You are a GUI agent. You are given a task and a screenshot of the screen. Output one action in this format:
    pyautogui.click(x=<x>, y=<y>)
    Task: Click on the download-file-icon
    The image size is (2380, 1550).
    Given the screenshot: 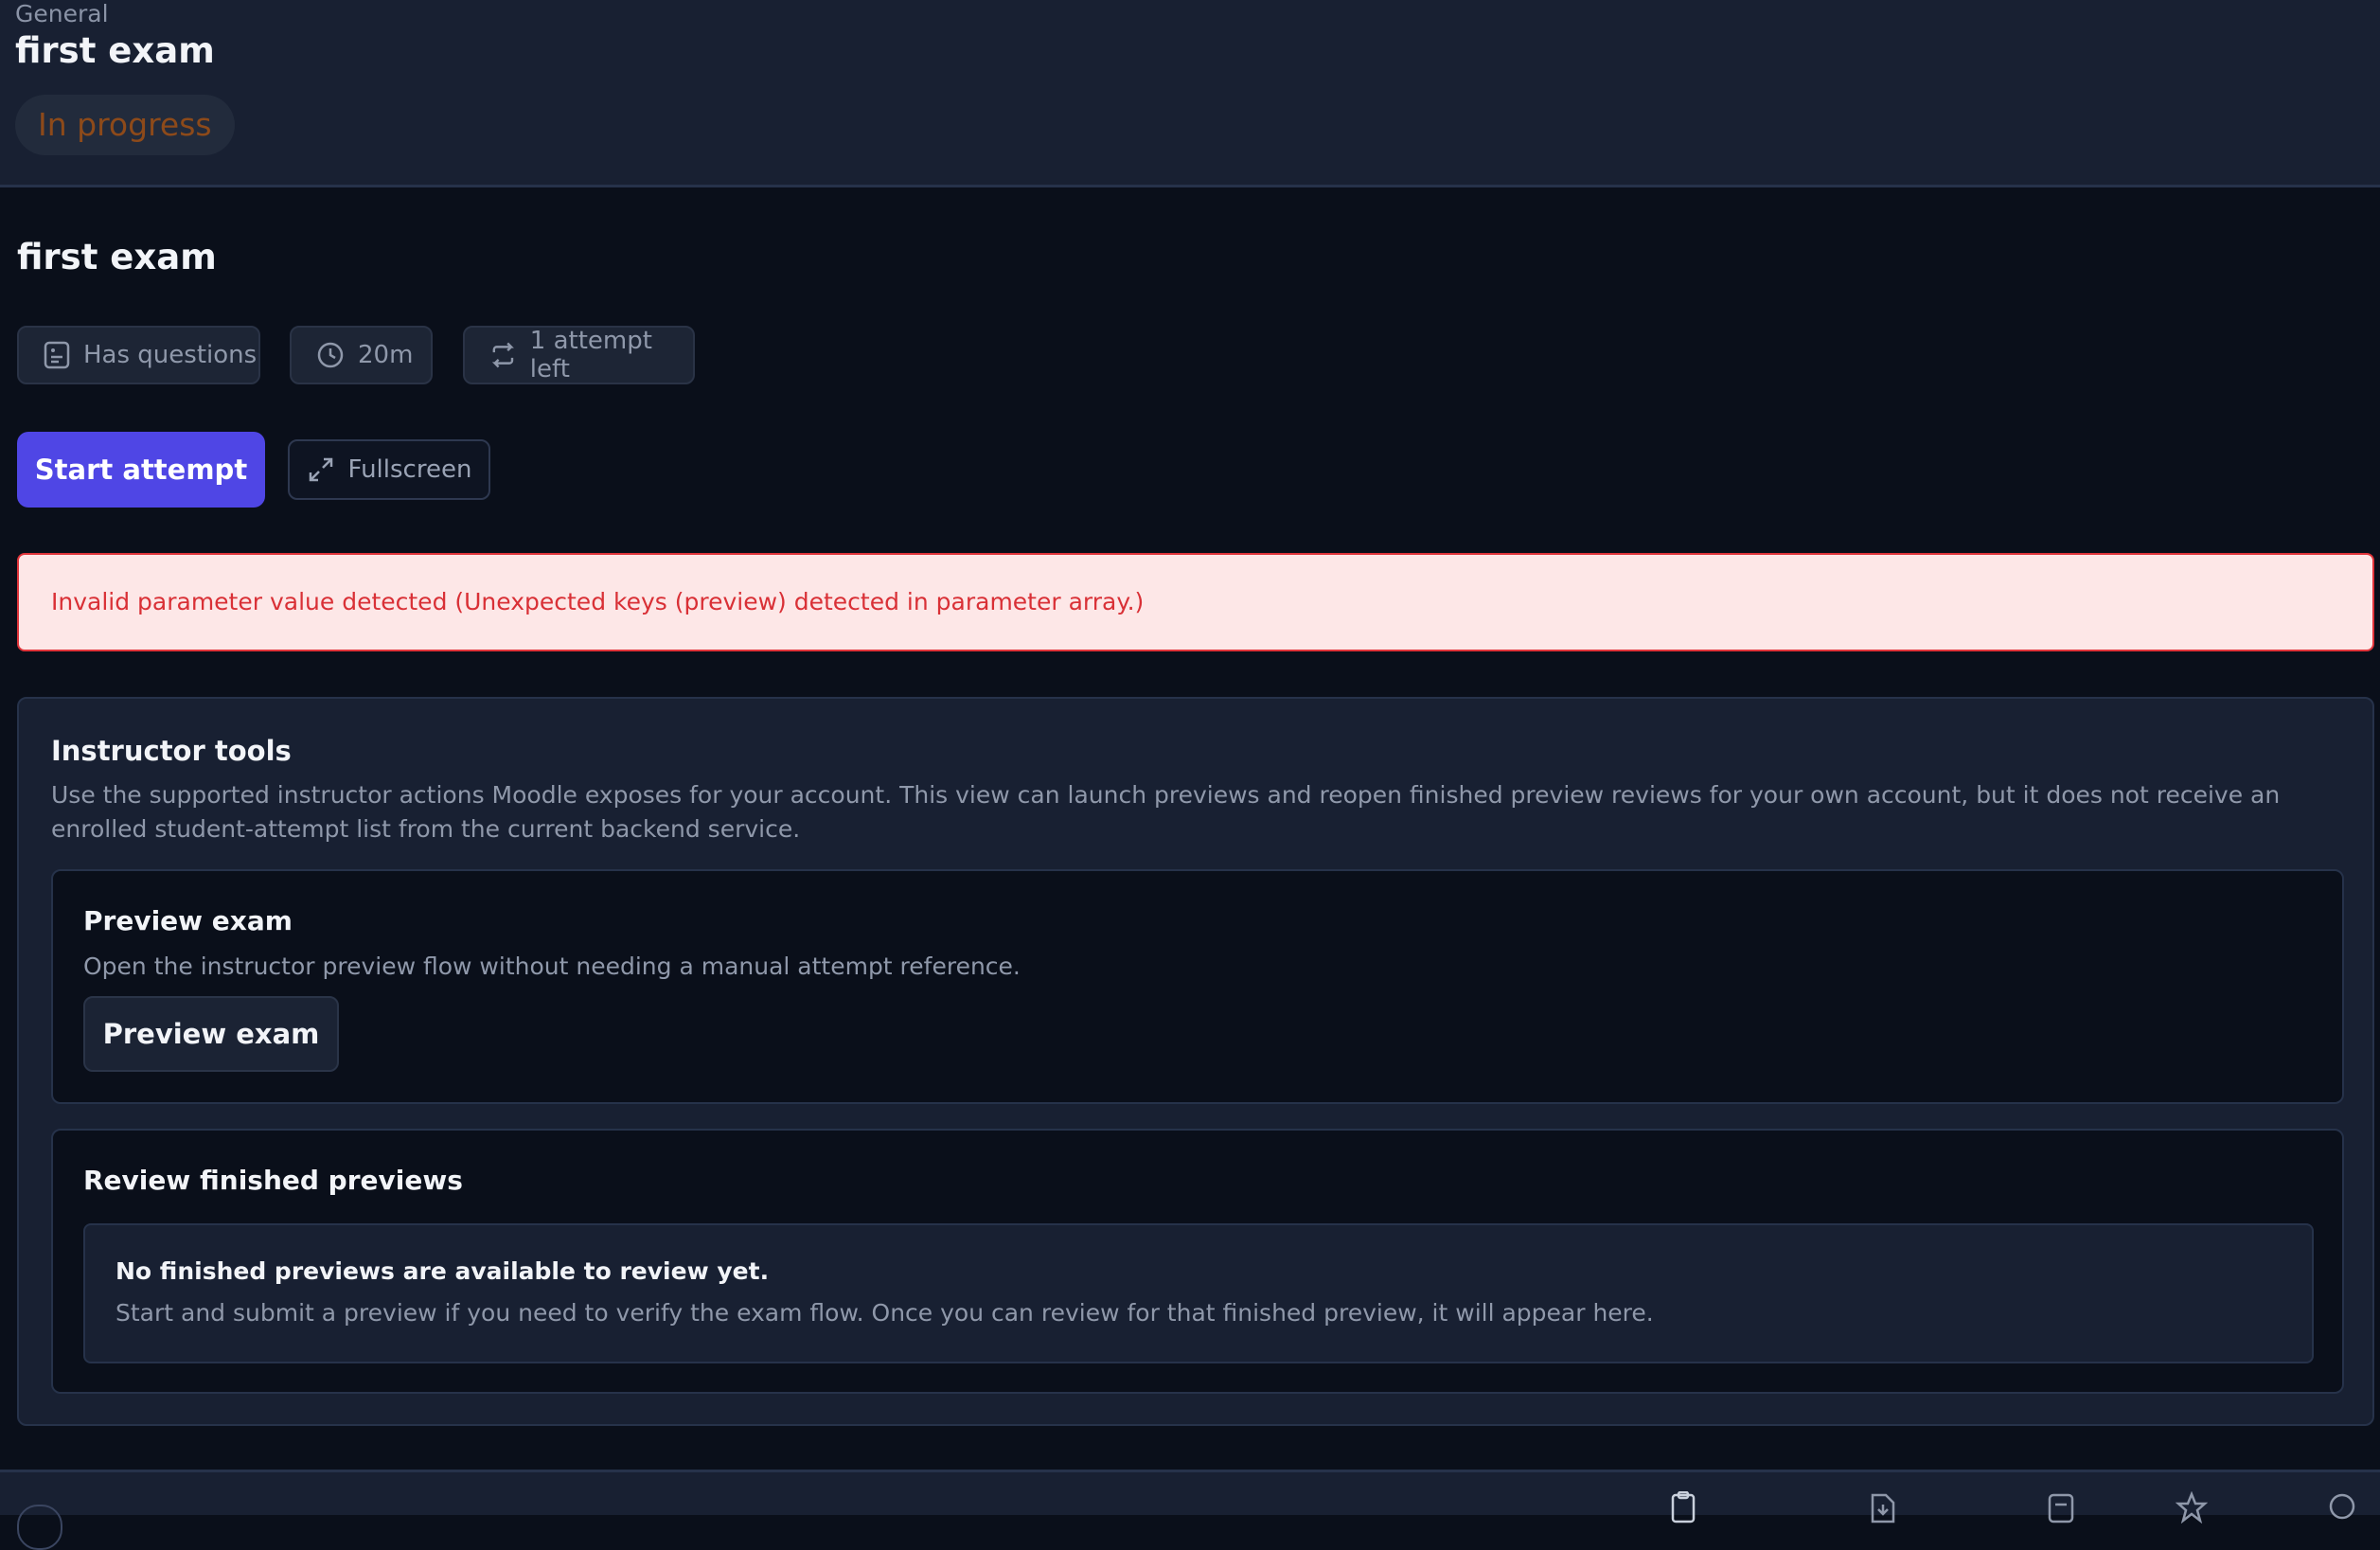 What is the action you would take?
    pyautogui.click(x=1883, y=1507)
    